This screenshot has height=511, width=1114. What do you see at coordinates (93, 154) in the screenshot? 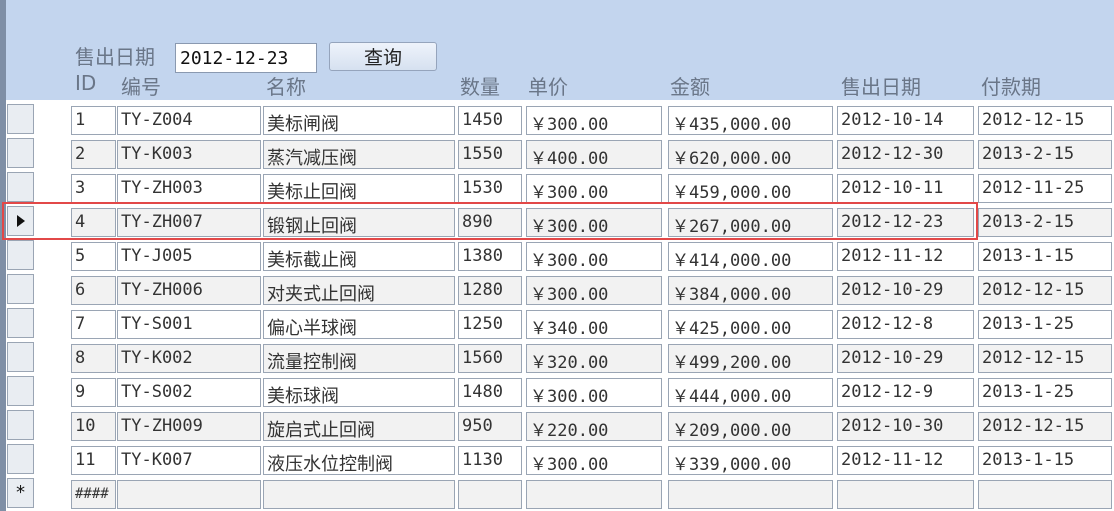
I see `id-cell: 2` at bounding box center [93, 154].